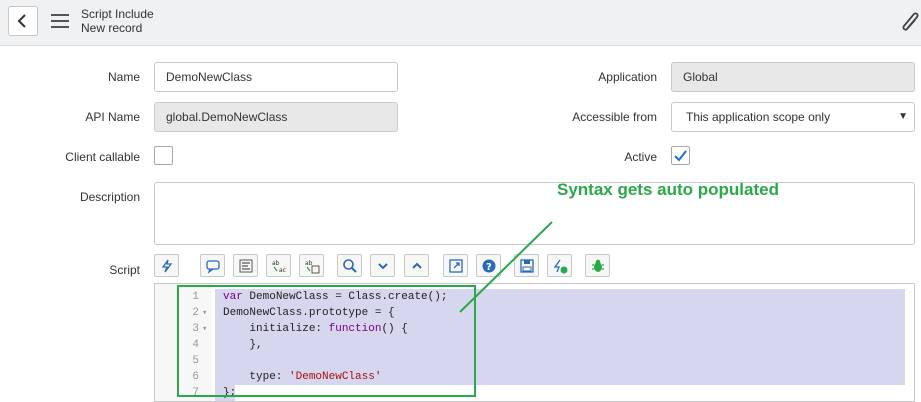 The height and width of the screenshot is (402, 921). What do you see at coordinates (276, 117) in the screenshot?
I see `api-name-field: global.DemoNewClass` at bounding box center [276, 117].